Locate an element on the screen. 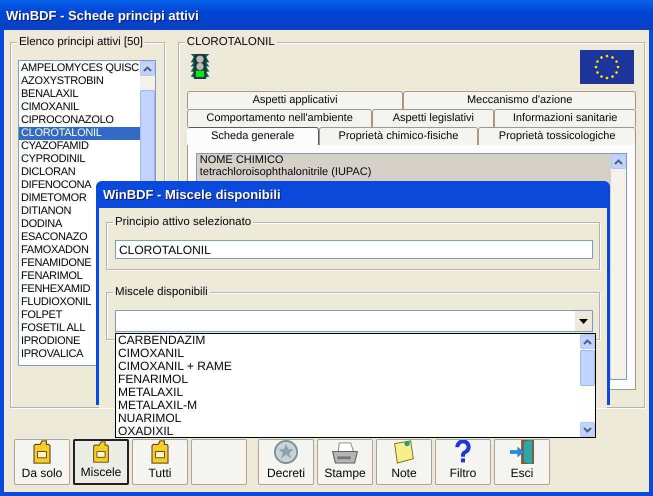 The height and width of the screenshot is (496, 653). toolbar-button: Esci is located at coordinates (522, 462).